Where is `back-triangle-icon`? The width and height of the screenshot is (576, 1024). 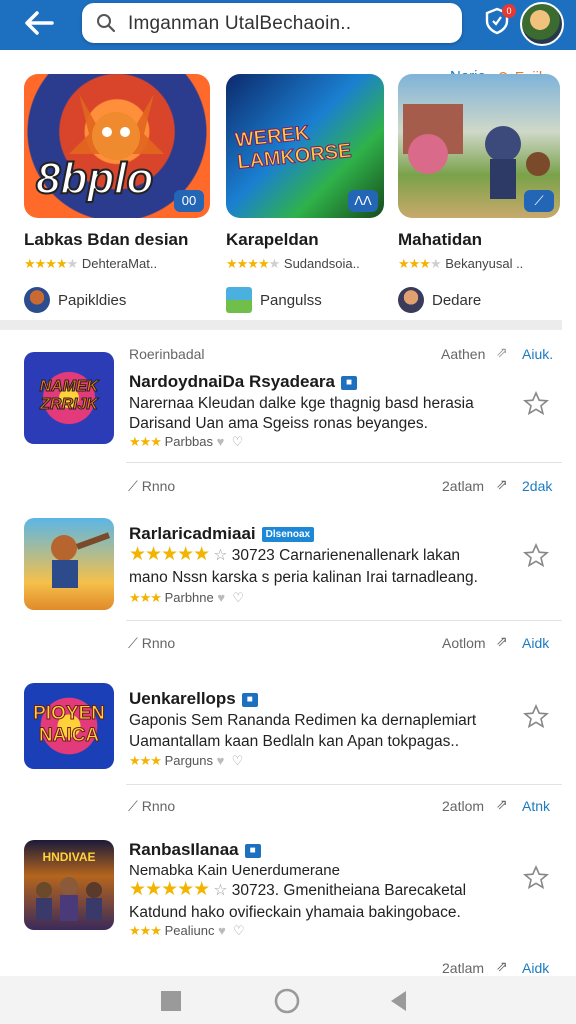
back-triangle-icon is located at coordinates (399, 1001).